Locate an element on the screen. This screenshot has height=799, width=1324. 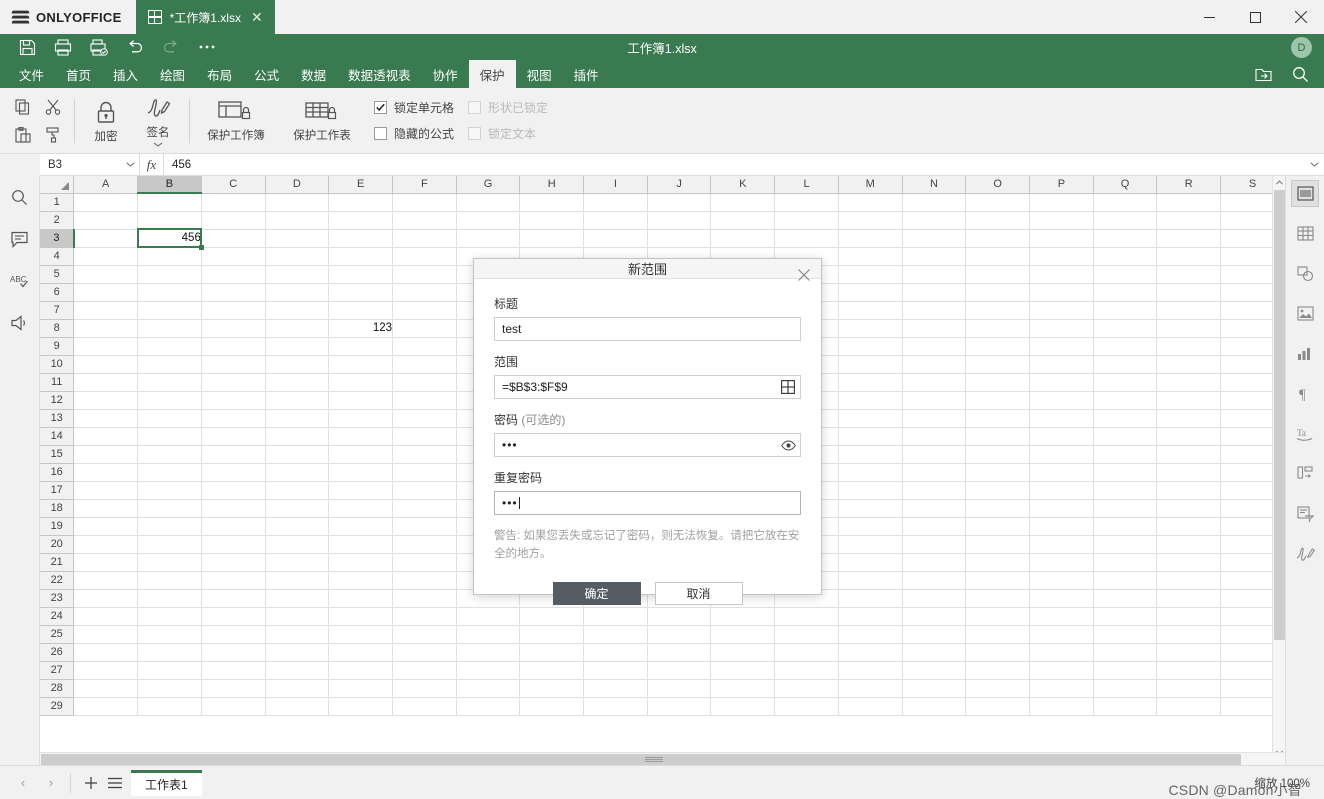
row-header-20: 20 is located at coordinates (57, 544).